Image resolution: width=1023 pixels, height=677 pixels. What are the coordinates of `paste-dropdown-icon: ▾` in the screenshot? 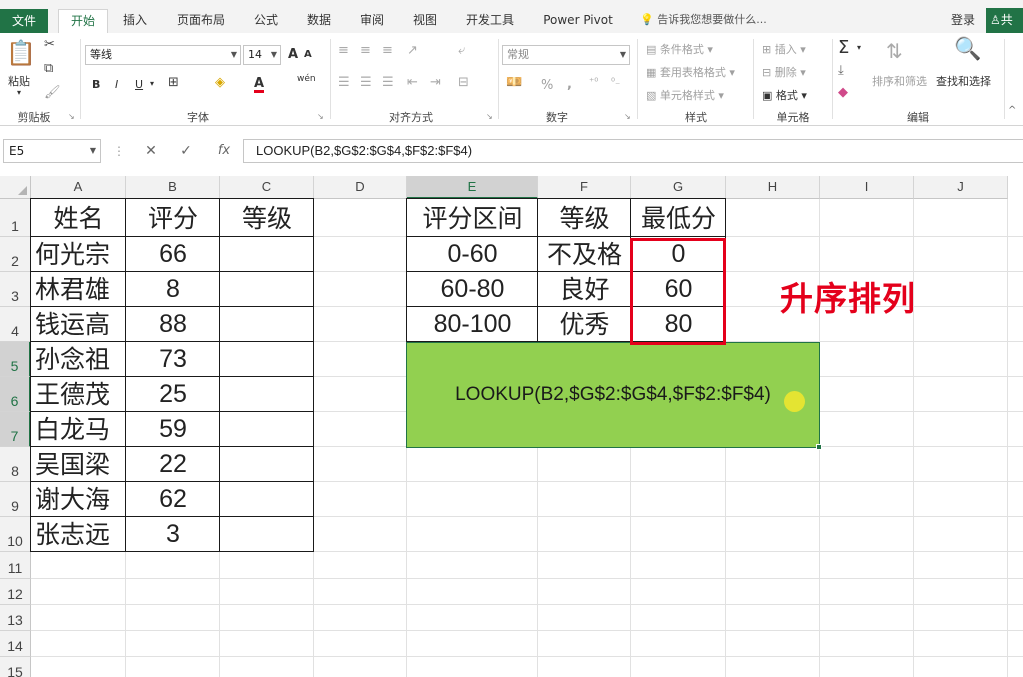 It's located at (19, 92).